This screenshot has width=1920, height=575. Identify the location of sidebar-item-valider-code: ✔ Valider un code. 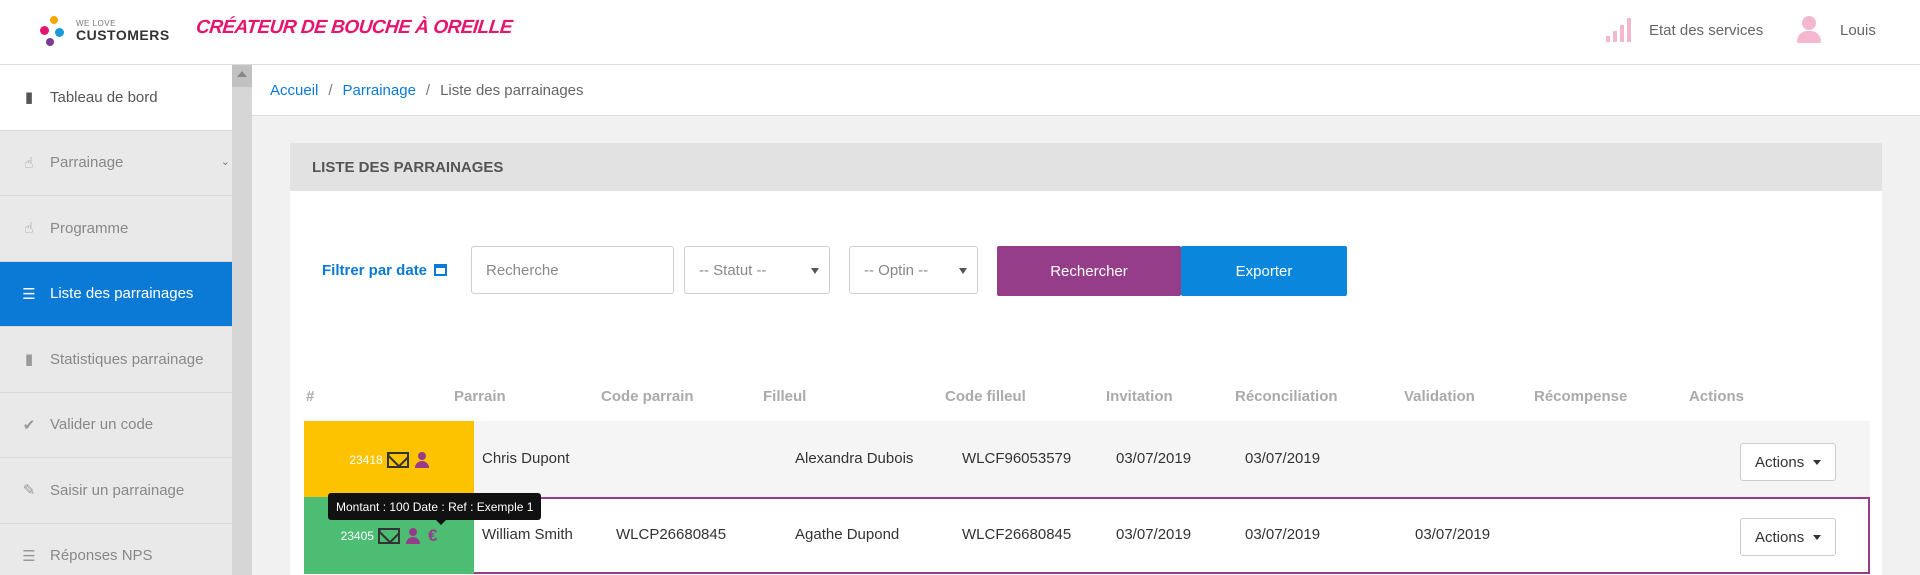
(116, 425).